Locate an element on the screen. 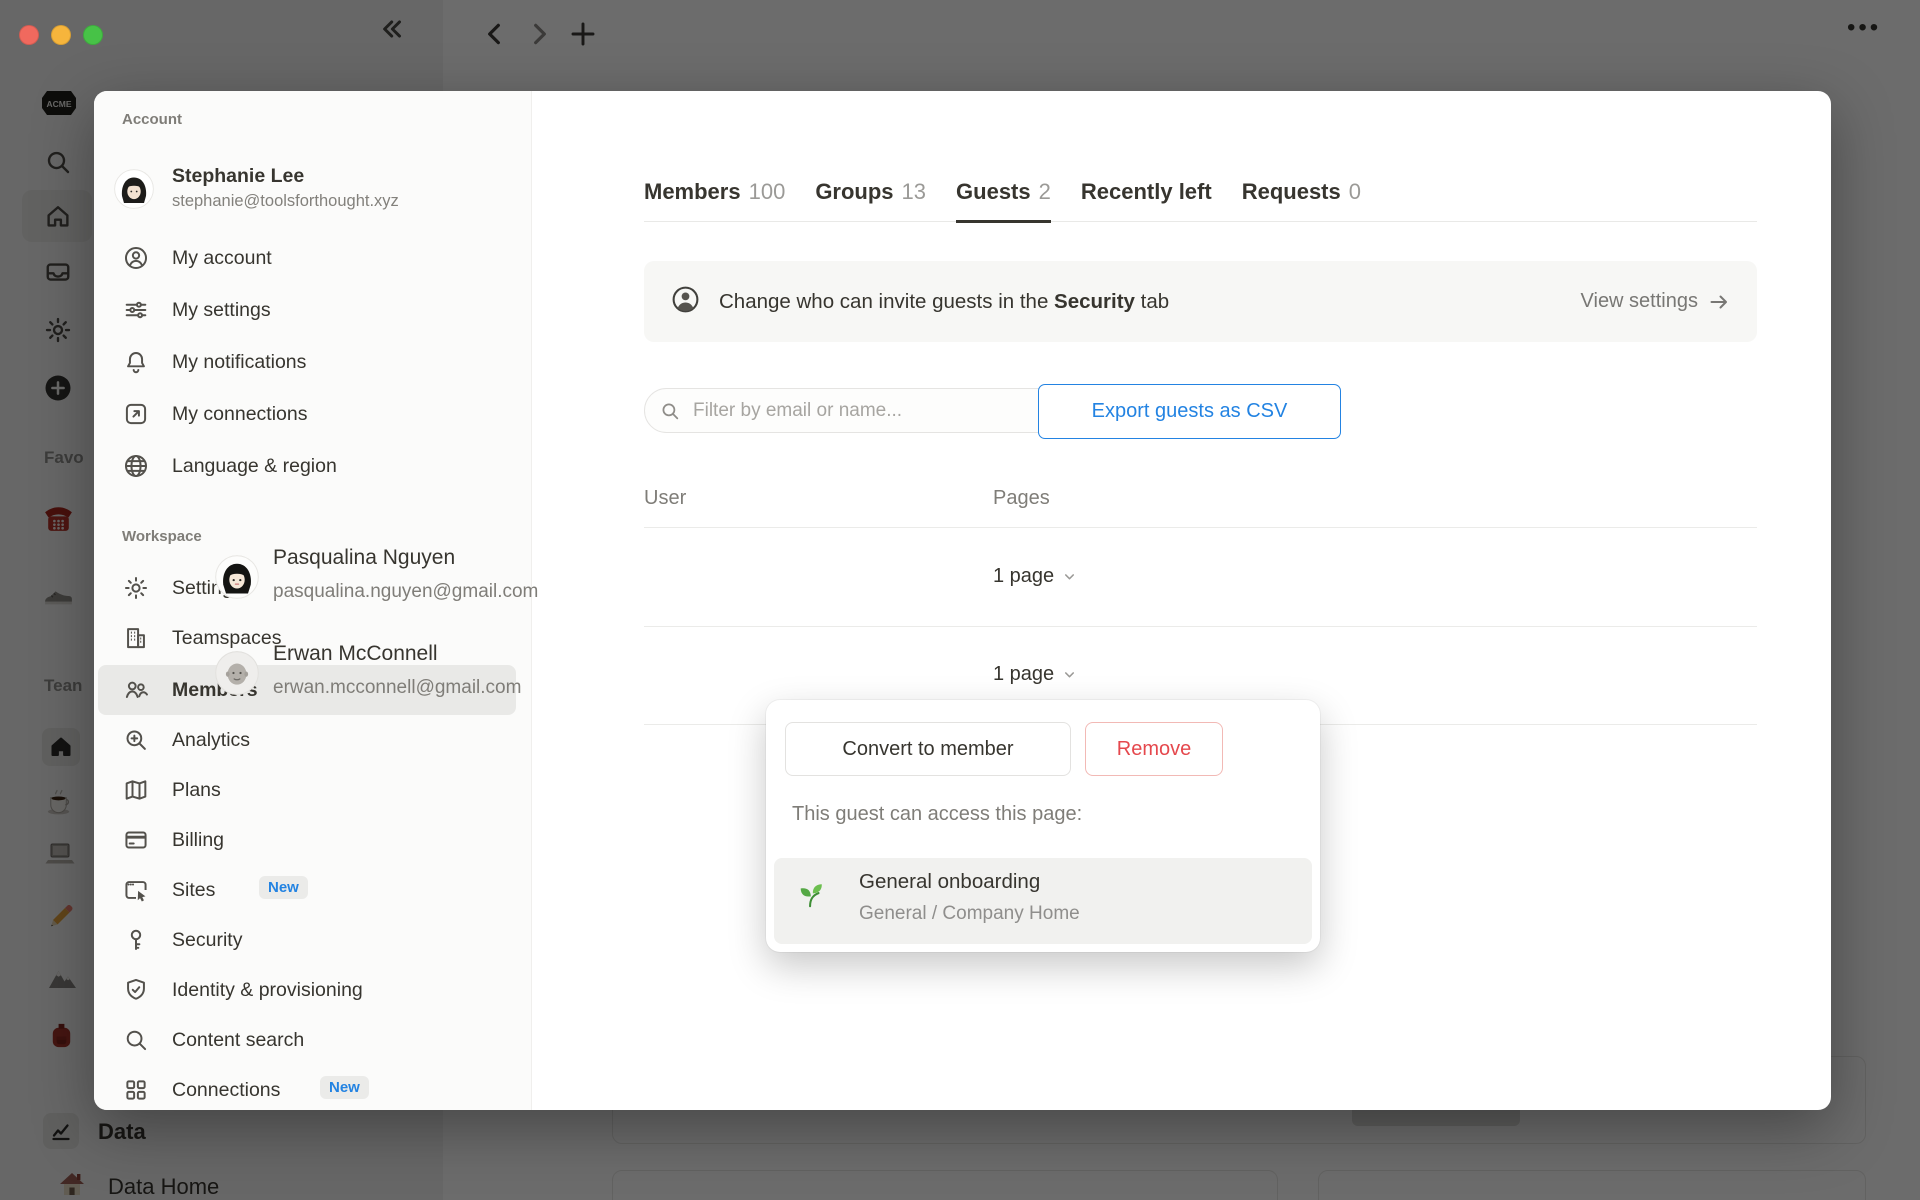  zoom-window-button is located at coordinates (93, 35).